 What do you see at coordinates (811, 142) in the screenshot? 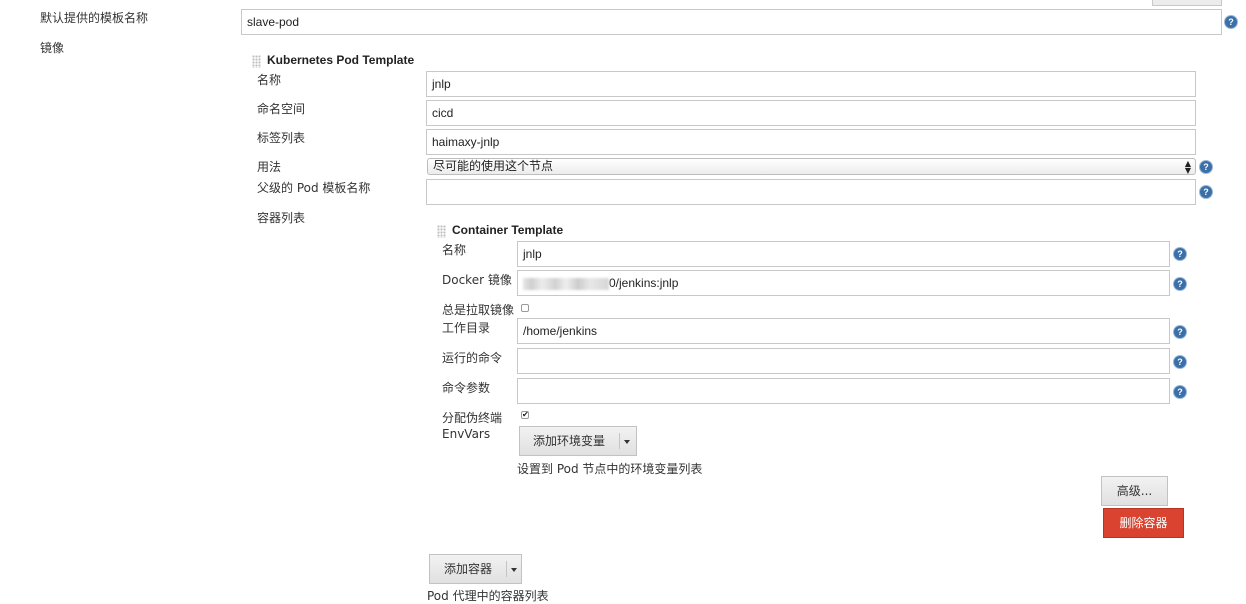
I see `pod-labels-input: haimaxy-jnlp` at bounding box center [811, 142].